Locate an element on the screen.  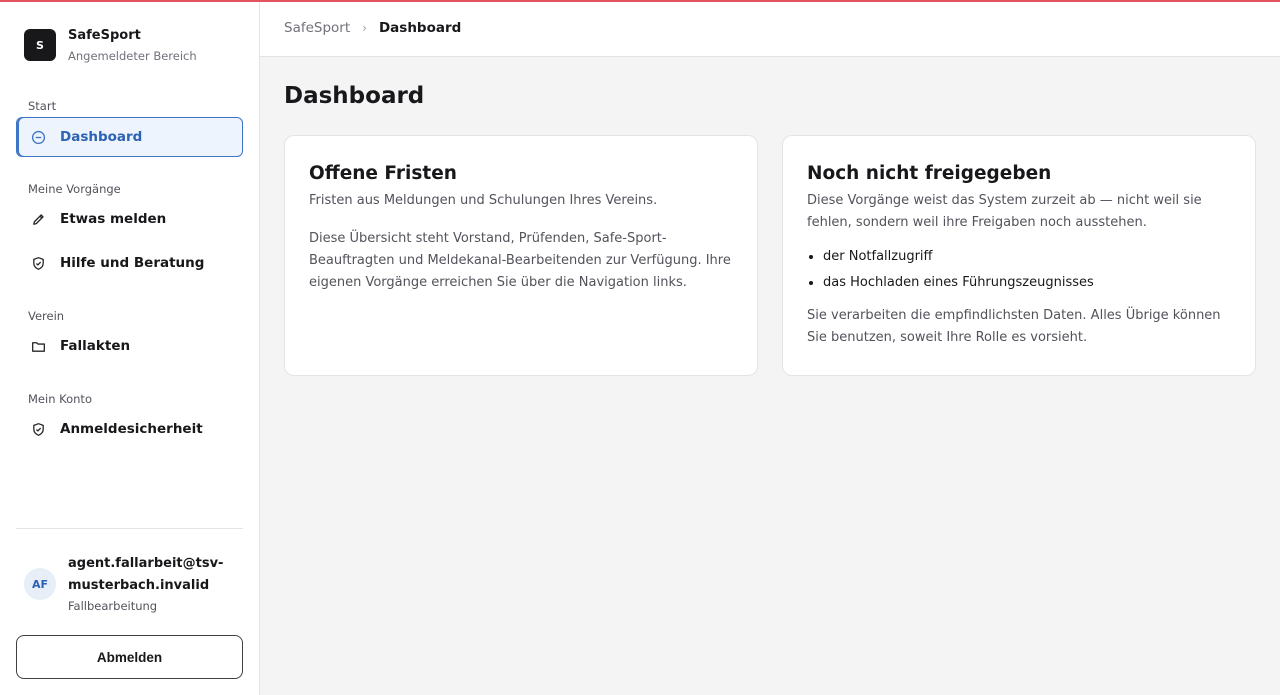
card-title: Offene Fristen is located at coordinates (383, 173).